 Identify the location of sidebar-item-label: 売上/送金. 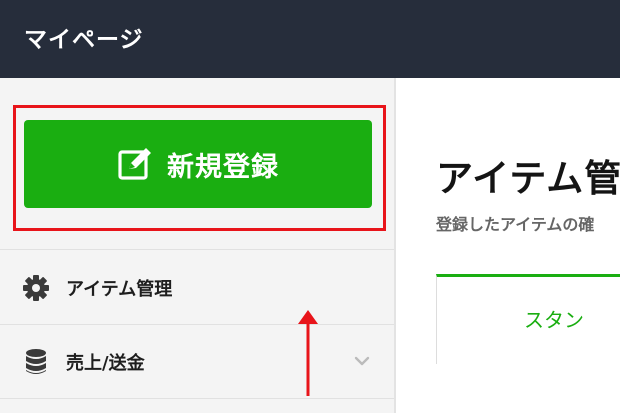
(105, 363).